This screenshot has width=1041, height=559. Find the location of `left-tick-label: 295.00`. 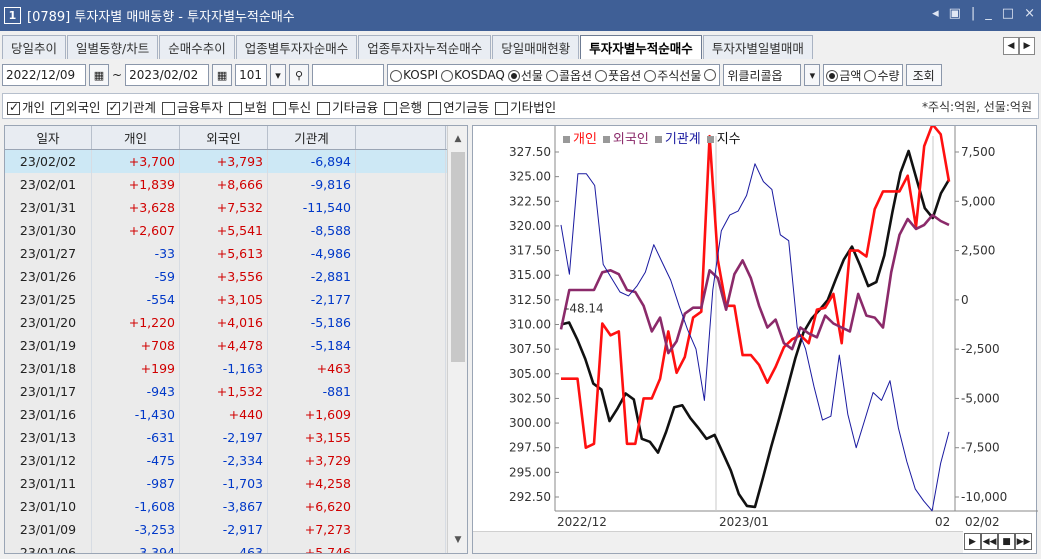

left-tick-label: 295.00 is located at coordinates (530, 472).